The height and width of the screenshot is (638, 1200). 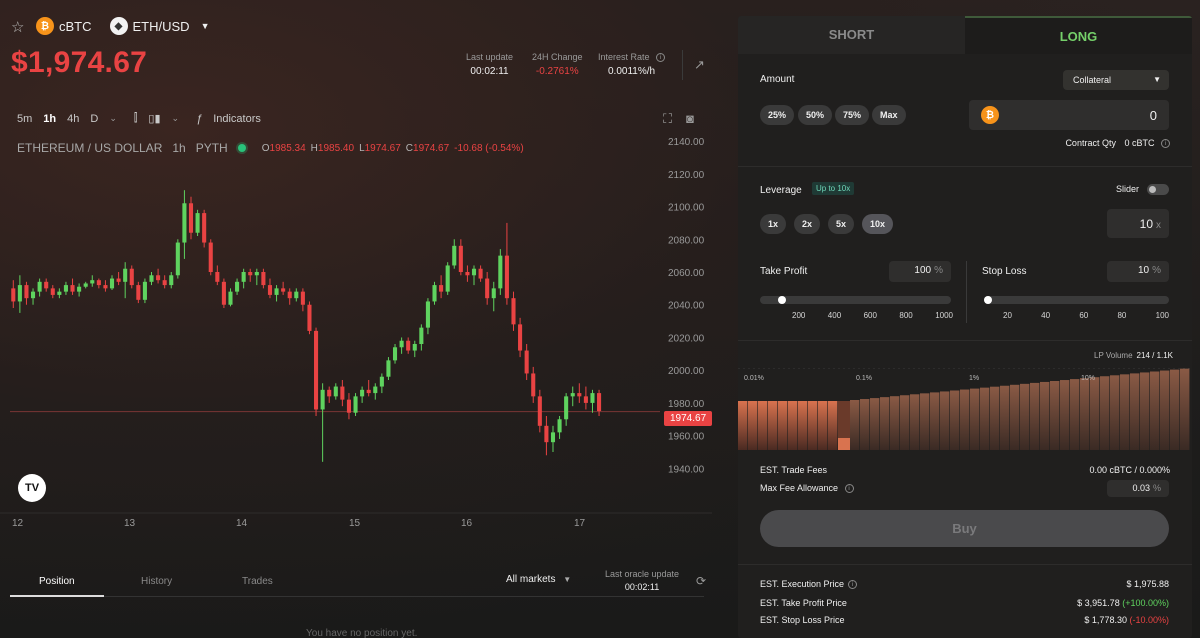 What do you see at coordinates (257, 581) in the screenshot?
I see `tab-trades: Trades` at bounding box center [257, 581].